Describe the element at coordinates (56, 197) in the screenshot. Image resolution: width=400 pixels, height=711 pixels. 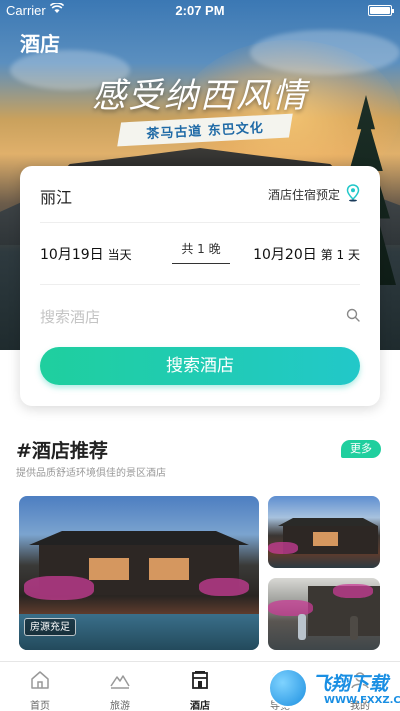
I see `city-label: 丽江` at that location.